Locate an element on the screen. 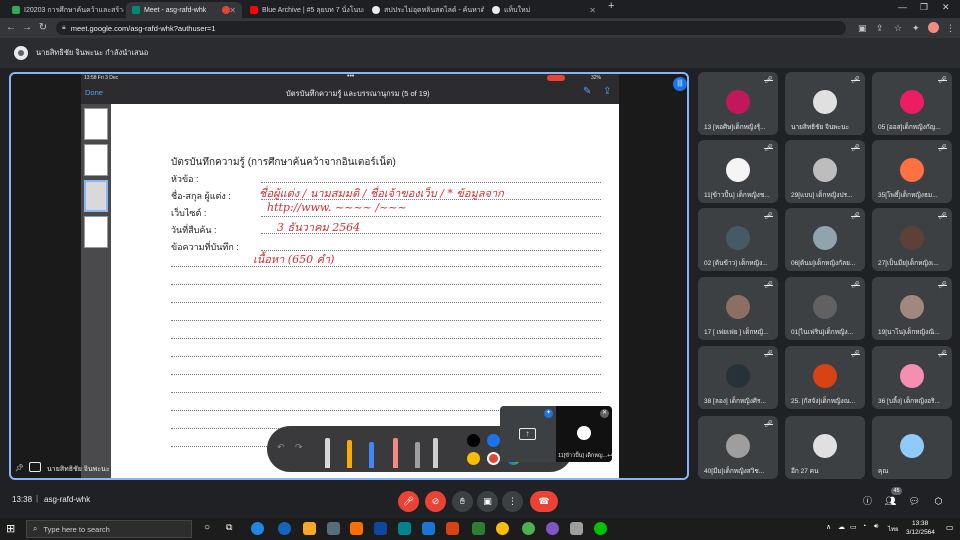  store-icon is located at coordinates (333, 528).